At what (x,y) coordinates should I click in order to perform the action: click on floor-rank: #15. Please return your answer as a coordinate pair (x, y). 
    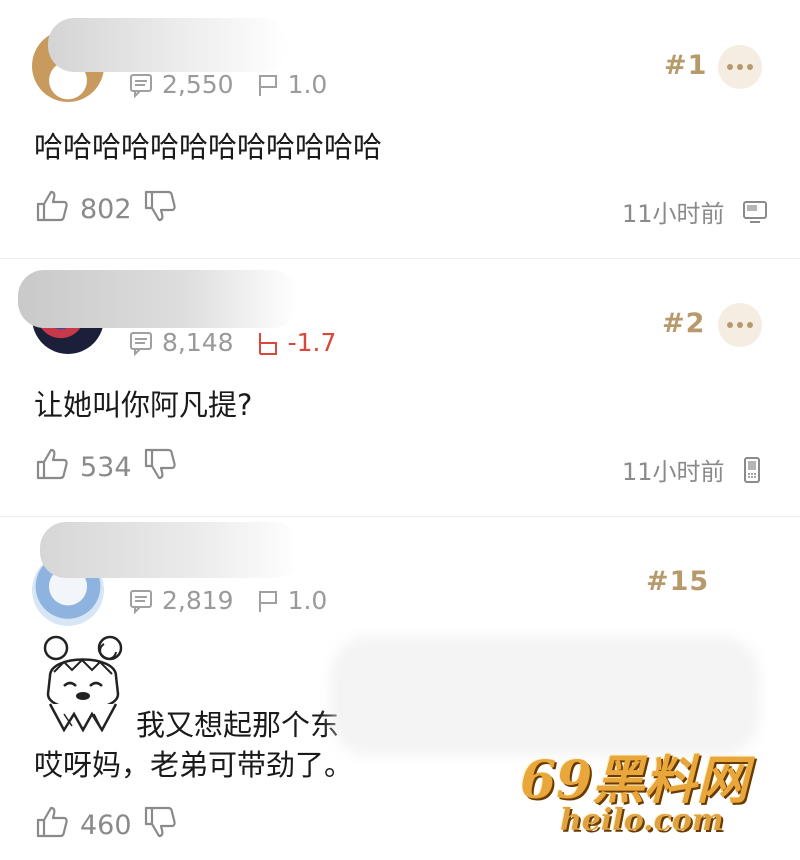
    Looking at the image, I should click on (678, 581).